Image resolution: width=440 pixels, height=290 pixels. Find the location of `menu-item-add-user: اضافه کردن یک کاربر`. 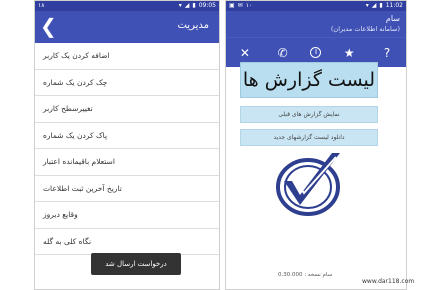

menu-item-add-user: اضافه کردن یک کاربر is located at coordinates (127, 56).